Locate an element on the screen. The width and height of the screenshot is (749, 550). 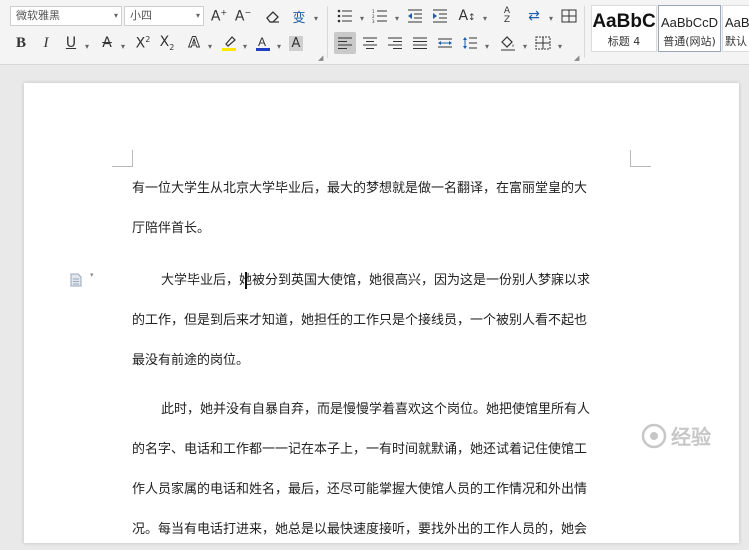
shading-dropdown: ▾ is located at coordinates (525, 46).